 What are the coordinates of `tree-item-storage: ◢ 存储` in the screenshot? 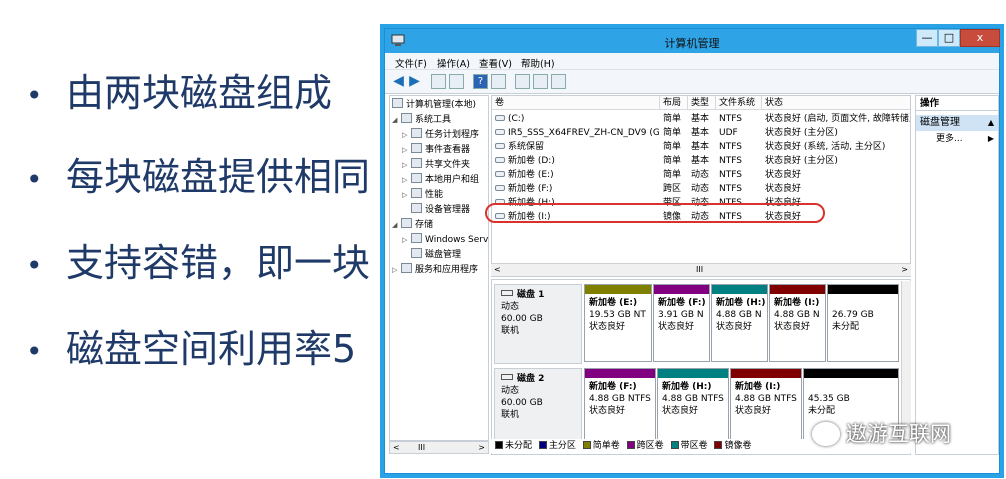 It's located at (412, 225).